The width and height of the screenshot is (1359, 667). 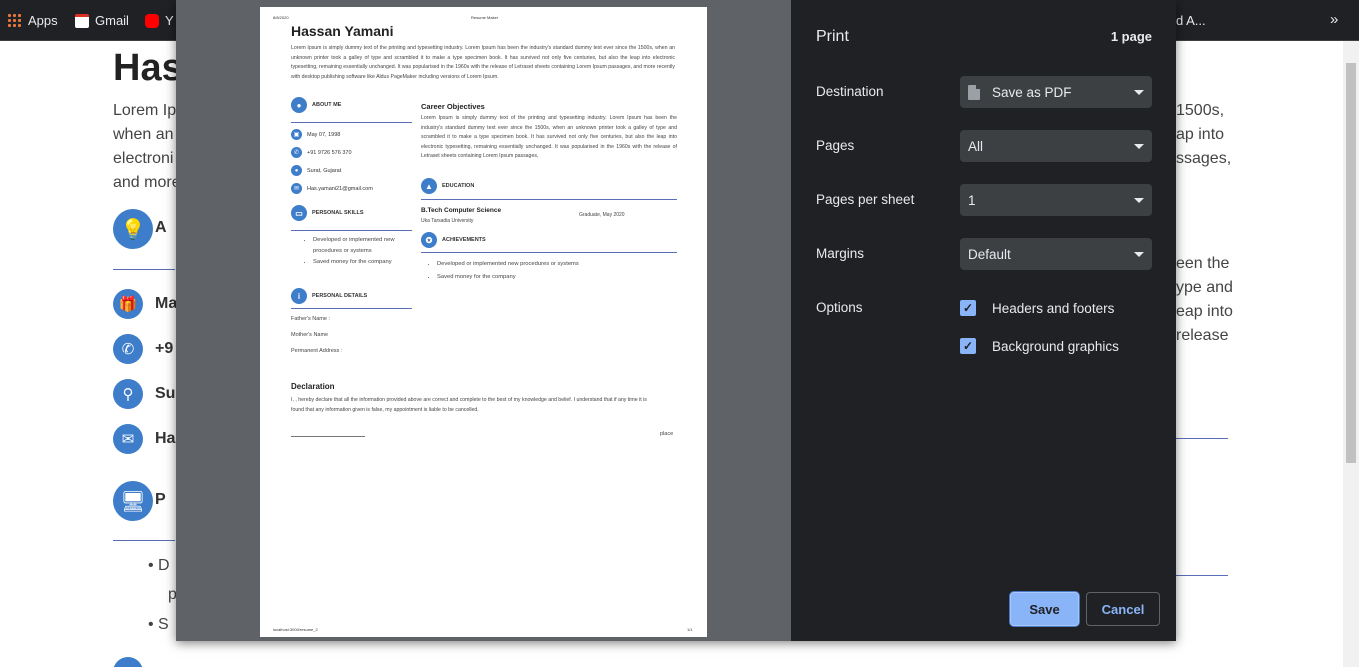 What do you see at coordinates (316, 170) in the screenshot?
I see `location-row: ● Surat, Gujarat` at bounding box center [316, 170].